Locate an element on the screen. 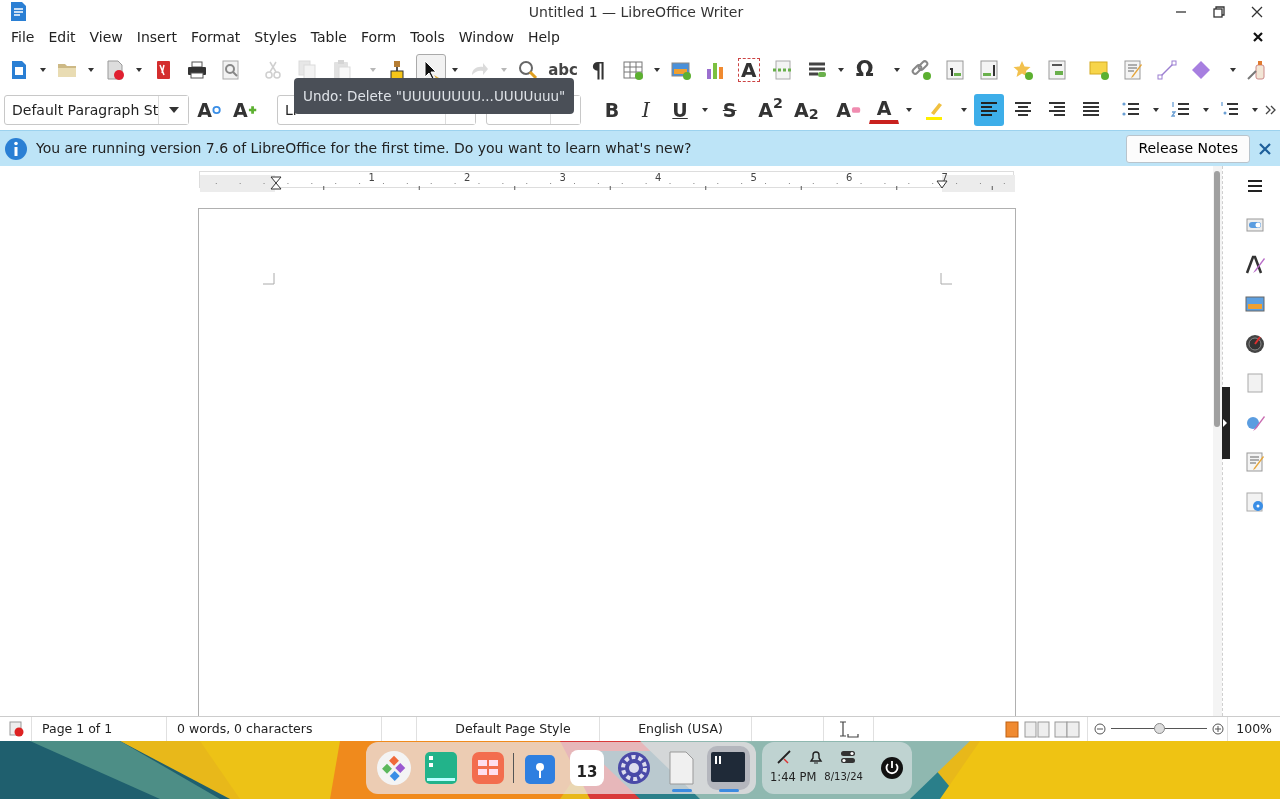 Image resolution: width=1280 pixels, height=800 pixels. ruler-number: 5 is located at coordinates (753, 178).